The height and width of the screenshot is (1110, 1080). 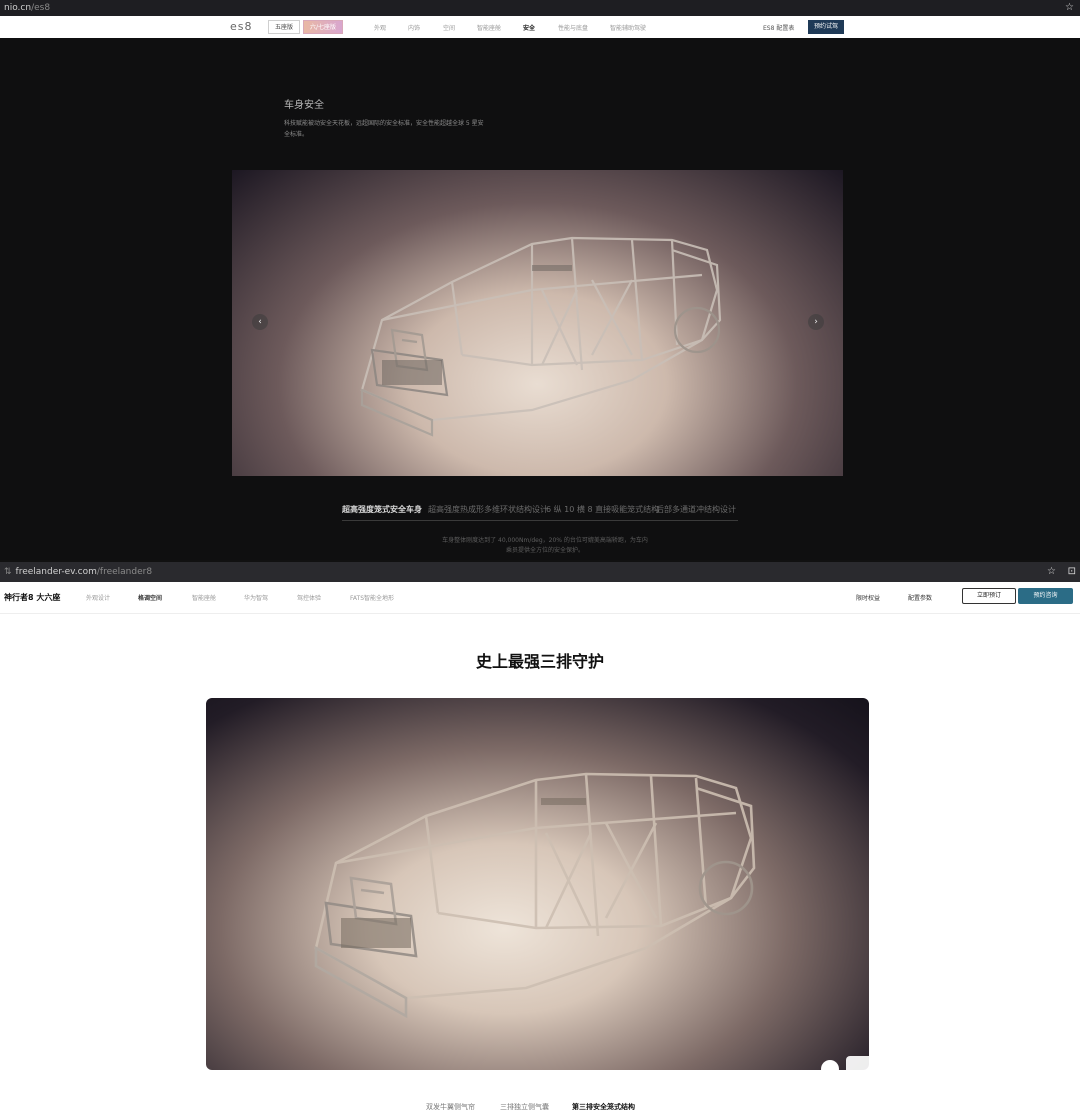 I want to click on book-test-drive-button: 预约试驾, so click(x=826, y=27).